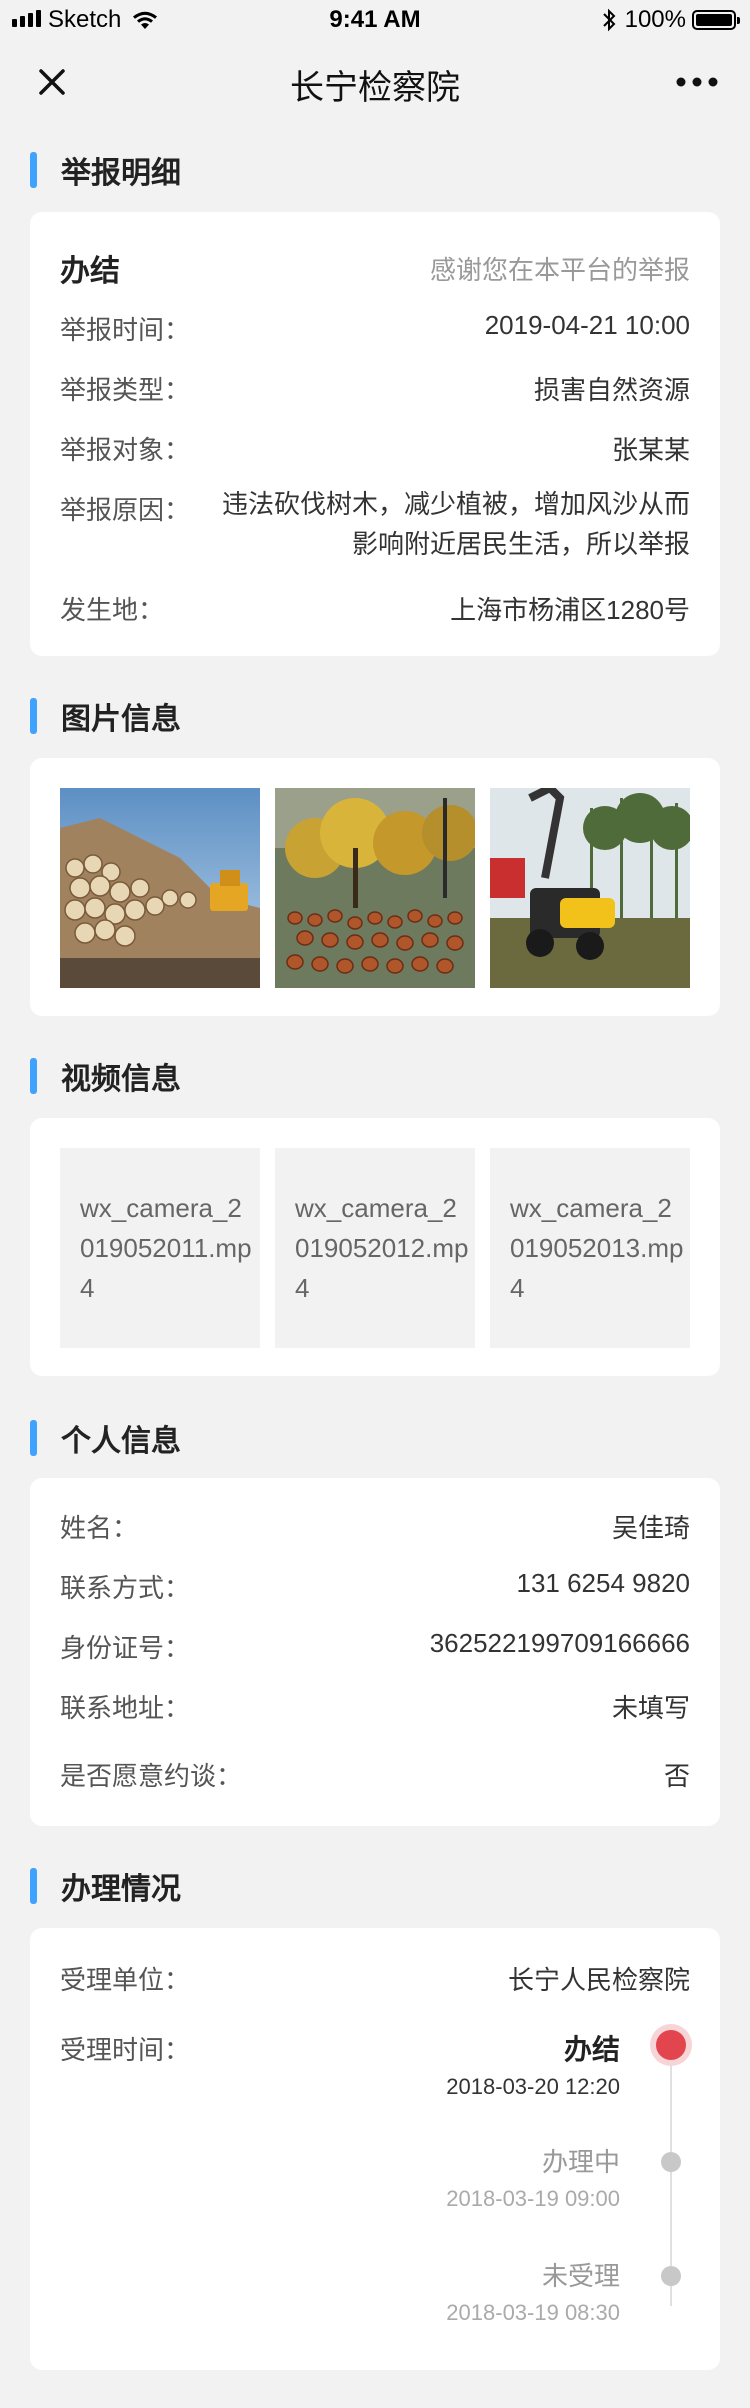 This screenshot has width=750, height=2408. Describe the element at coordinates (33, 170) in the screenshot. I see `section-accent-bar` at that location.